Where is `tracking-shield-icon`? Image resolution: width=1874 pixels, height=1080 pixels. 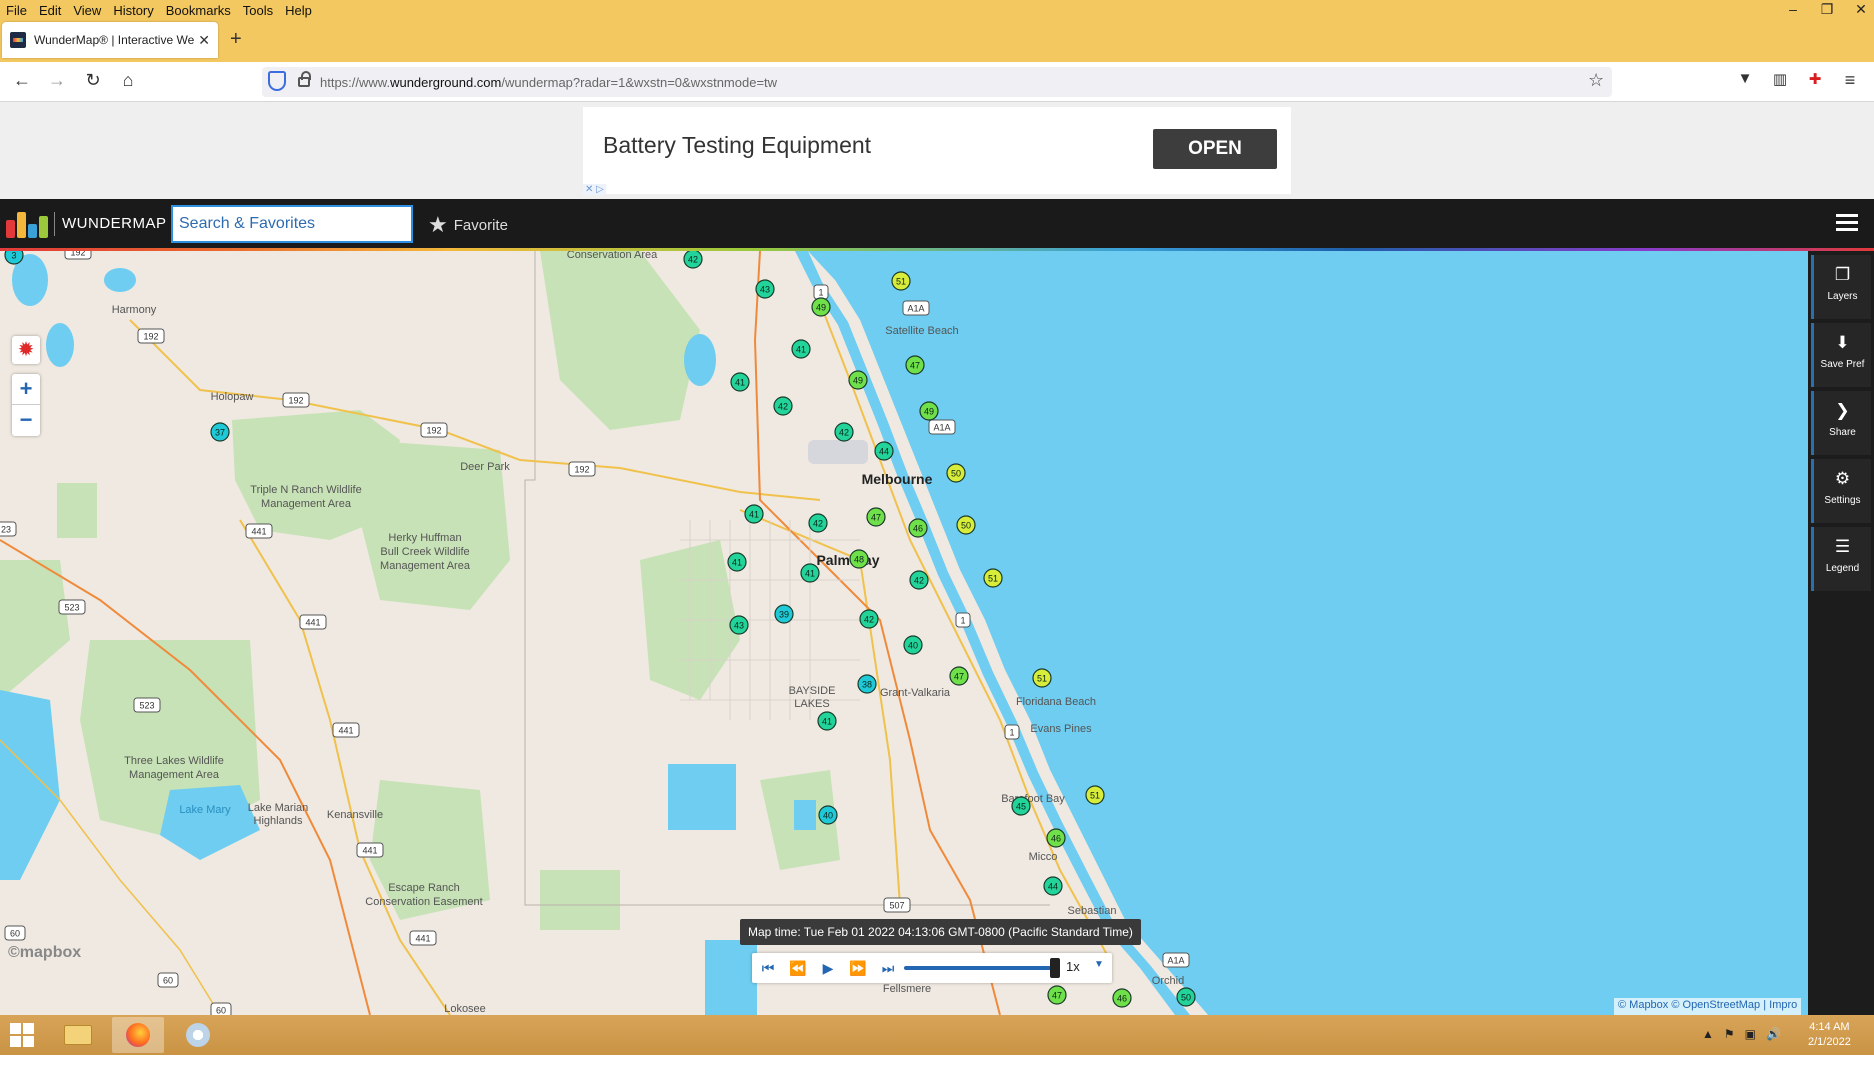 tracking-shield-icon is located at coordinates (277, 81).